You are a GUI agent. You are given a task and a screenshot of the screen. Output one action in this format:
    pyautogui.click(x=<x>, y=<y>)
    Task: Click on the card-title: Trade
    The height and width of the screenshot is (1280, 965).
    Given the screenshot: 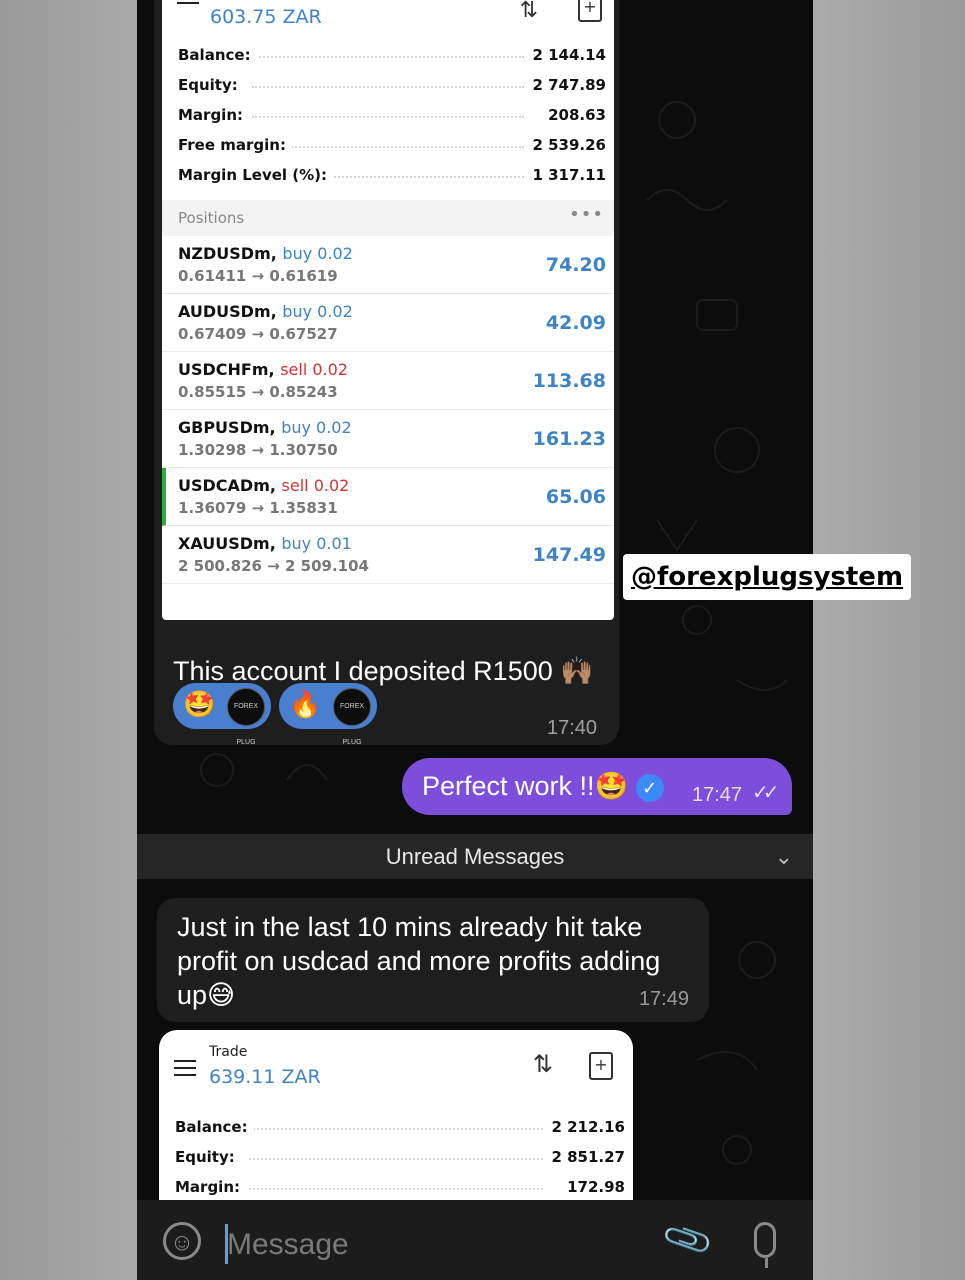 What is the action you would take?
    pyautogui.click(x=228, y=1052)
    